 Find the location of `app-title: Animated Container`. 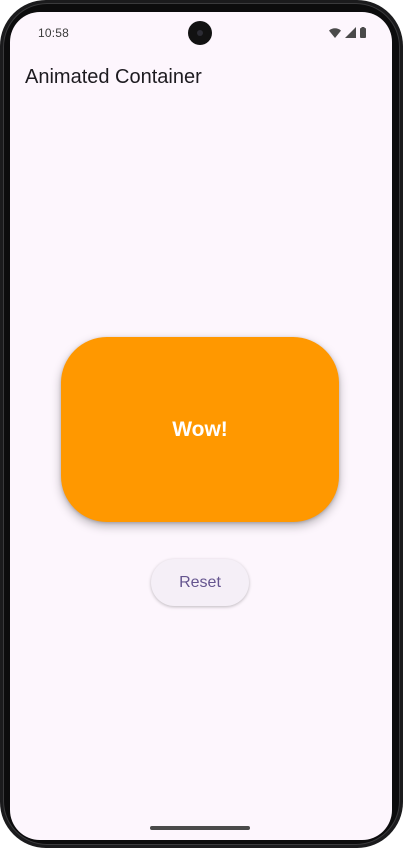

app-title: Animated Container is located at coordinates (113, 77).